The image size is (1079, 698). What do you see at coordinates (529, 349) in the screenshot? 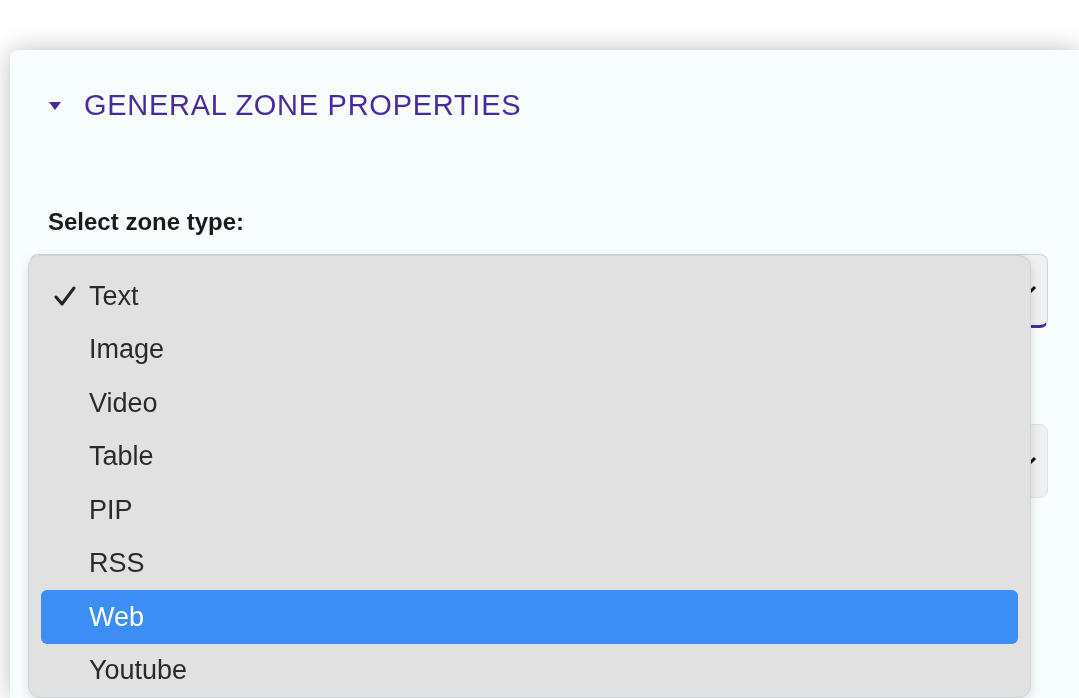
I see `menu-item: Image` at bounding box center [529, 349].